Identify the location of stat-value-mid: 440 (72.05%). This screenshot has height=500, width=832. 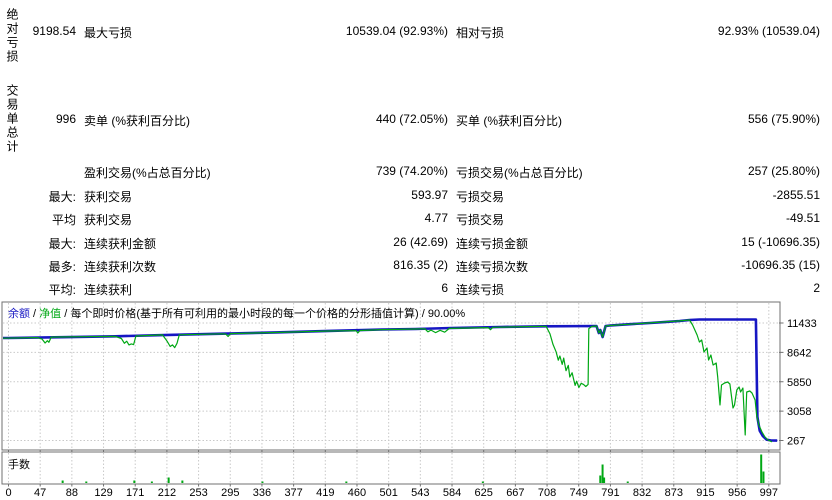
(411, 119).